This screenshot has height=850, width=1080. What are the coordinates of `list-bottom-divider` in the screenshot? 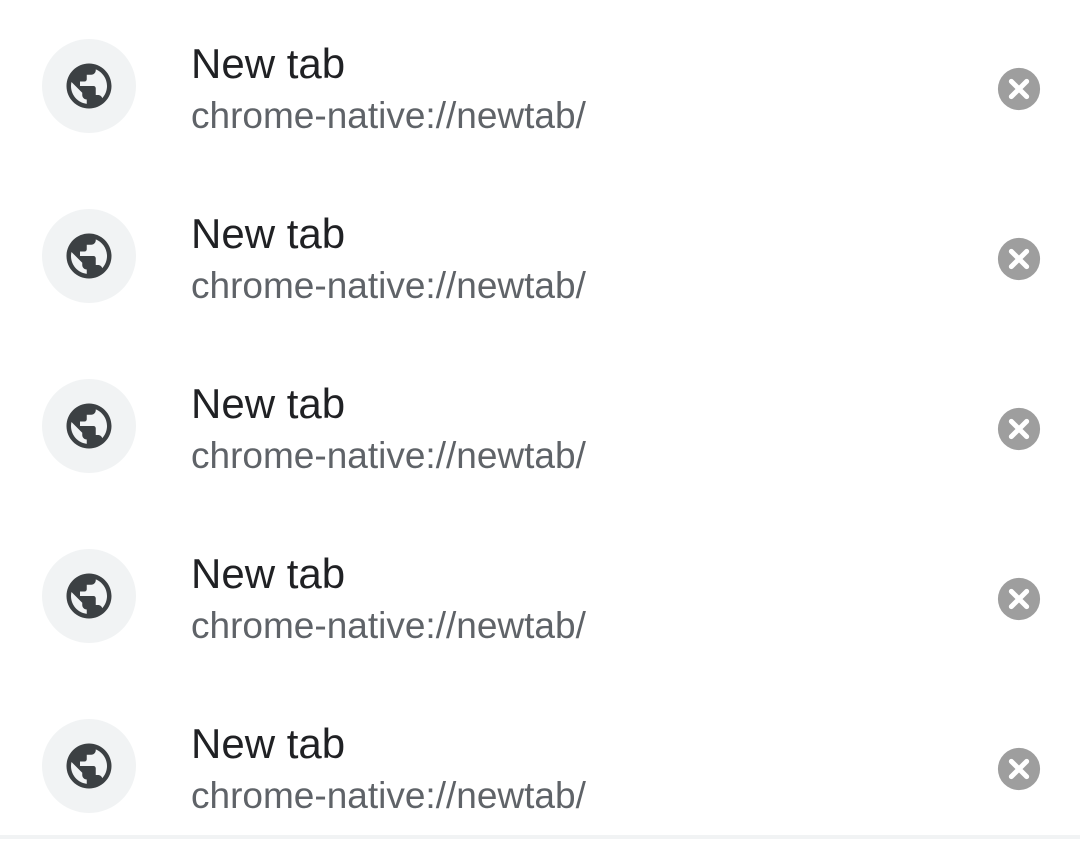 It's located at (540, 837).